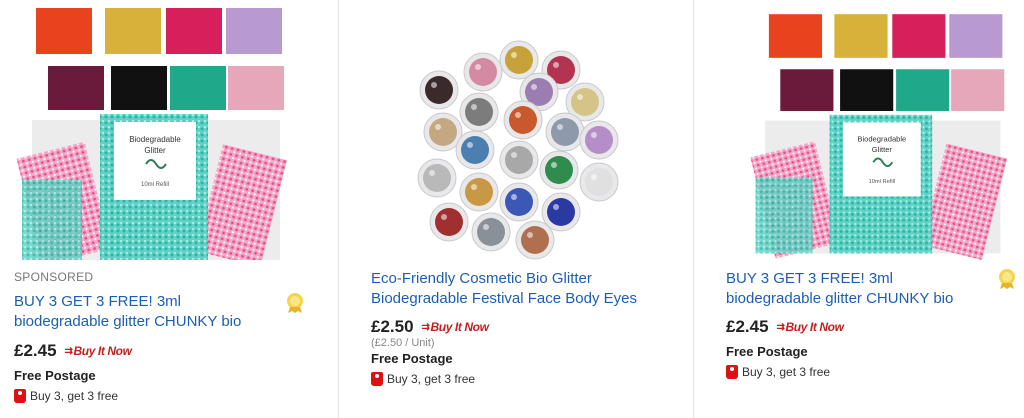  What do you see at coordinates (54, 277) in the screenshot?
I see `sponsored-label: SPONSORED` at bounding box center [54, 277].